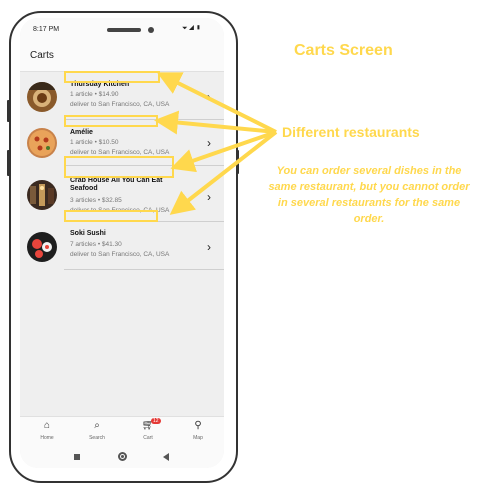  What do you see at coordinates (216, 143) in the screenshot?
I see `annotation-arrows` at bounding box center [216, 143].